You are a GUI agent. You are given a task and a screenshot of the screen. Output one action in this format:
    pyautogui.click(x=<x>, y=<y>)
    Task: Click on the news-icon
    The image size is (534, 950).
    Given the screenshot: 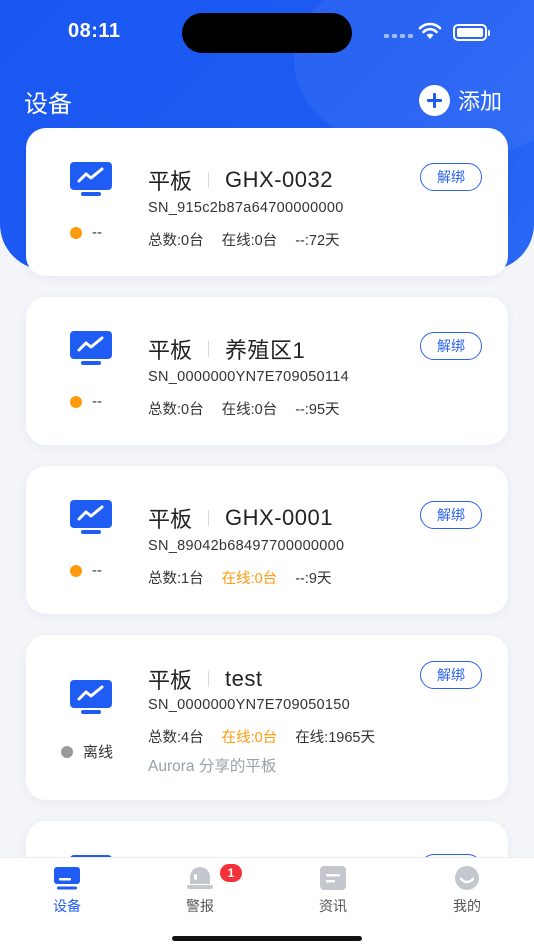 What is the action you would take?
    pyautogui.click(x=333, y=878)
    